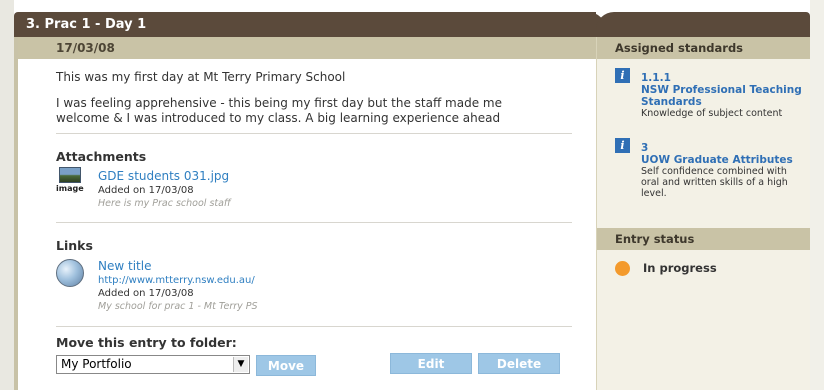 The height and width of the screenshot is (390, 824). What do you see at coordinates (240, 364) in the screenshot?
I see `chevron-down-icon: ▼` at bounding box center [240, 364].